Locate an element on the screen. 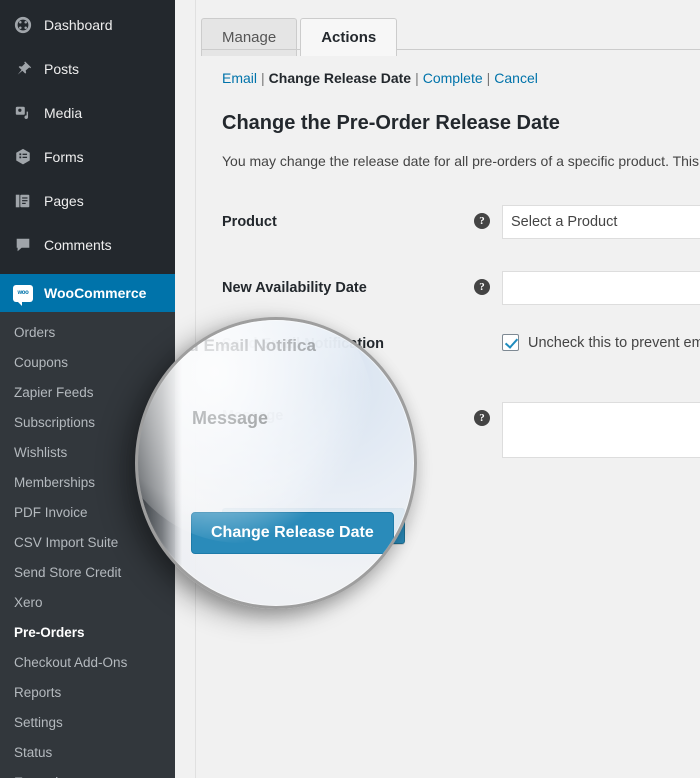 The height and width of the screenshot is (778, 700). message-textarea is located at coordinates (601, 430).